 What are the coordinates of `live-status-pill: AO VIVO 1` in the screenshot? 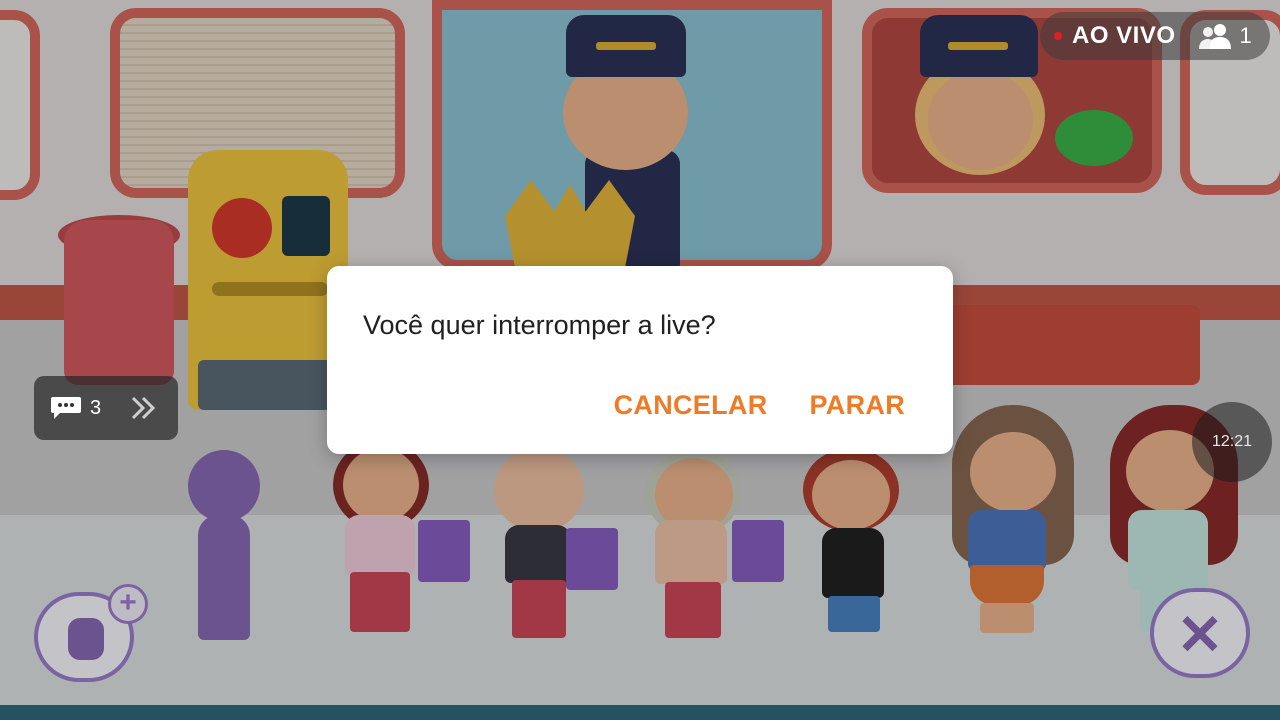 It's located at (1155, 36).